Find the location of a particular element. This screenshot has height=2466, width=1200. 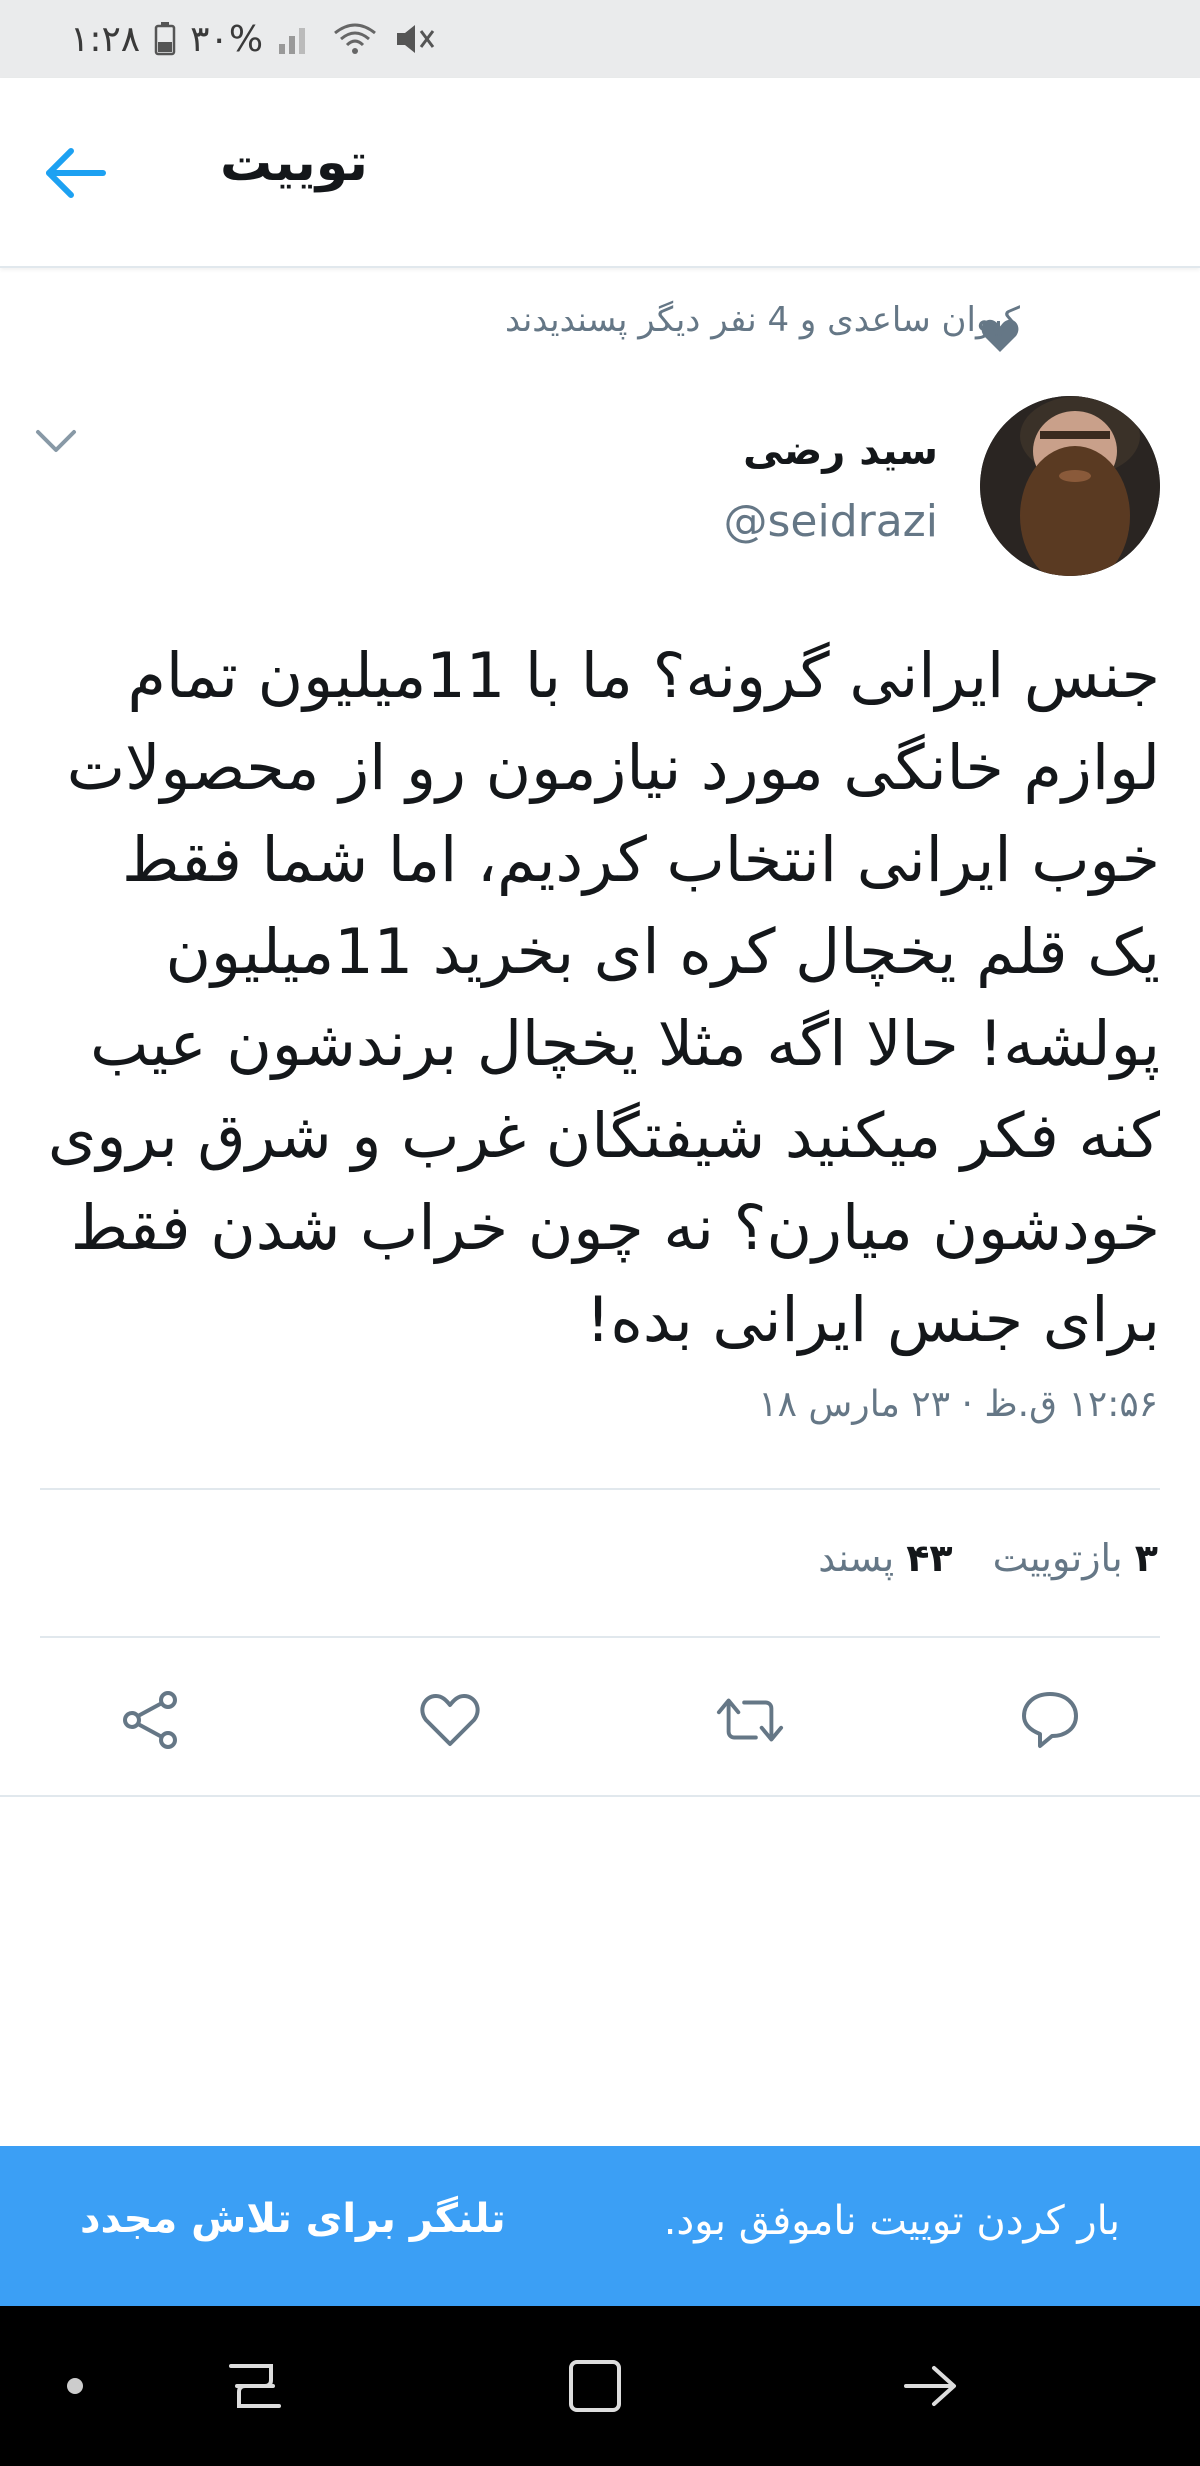

tweet-line: برای جنس ایرانی بده! is located at coordinates (872, 1319).